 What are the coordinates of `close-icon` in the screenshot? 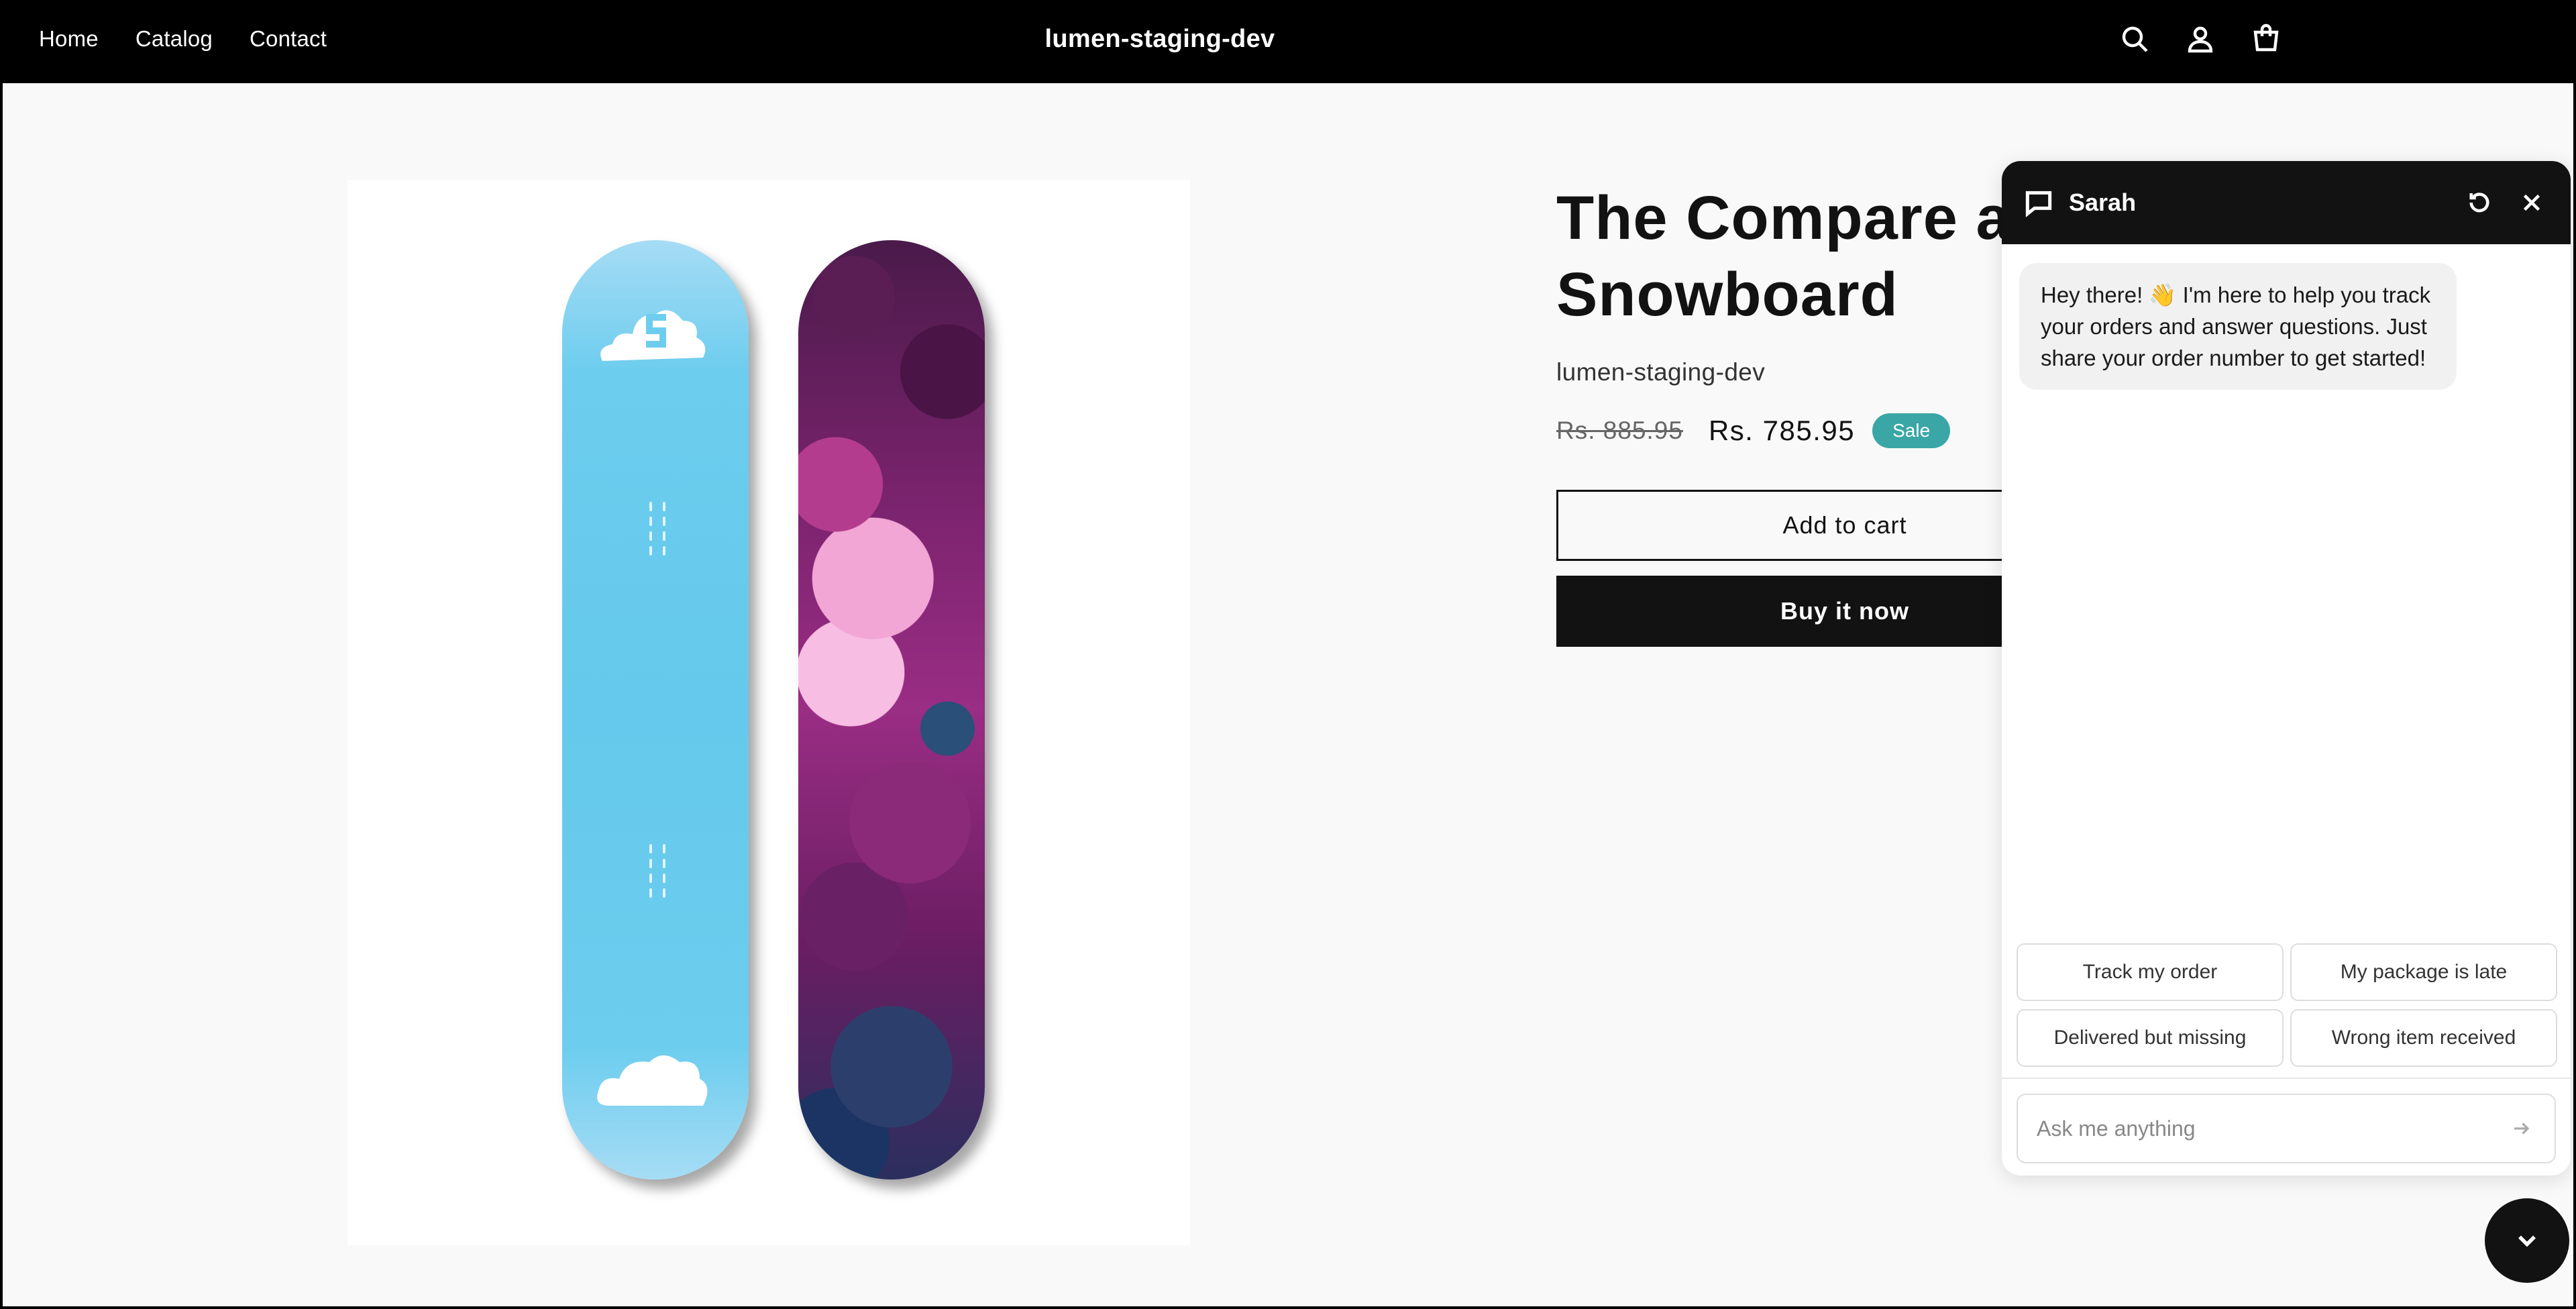 It's located at (2532, 202).